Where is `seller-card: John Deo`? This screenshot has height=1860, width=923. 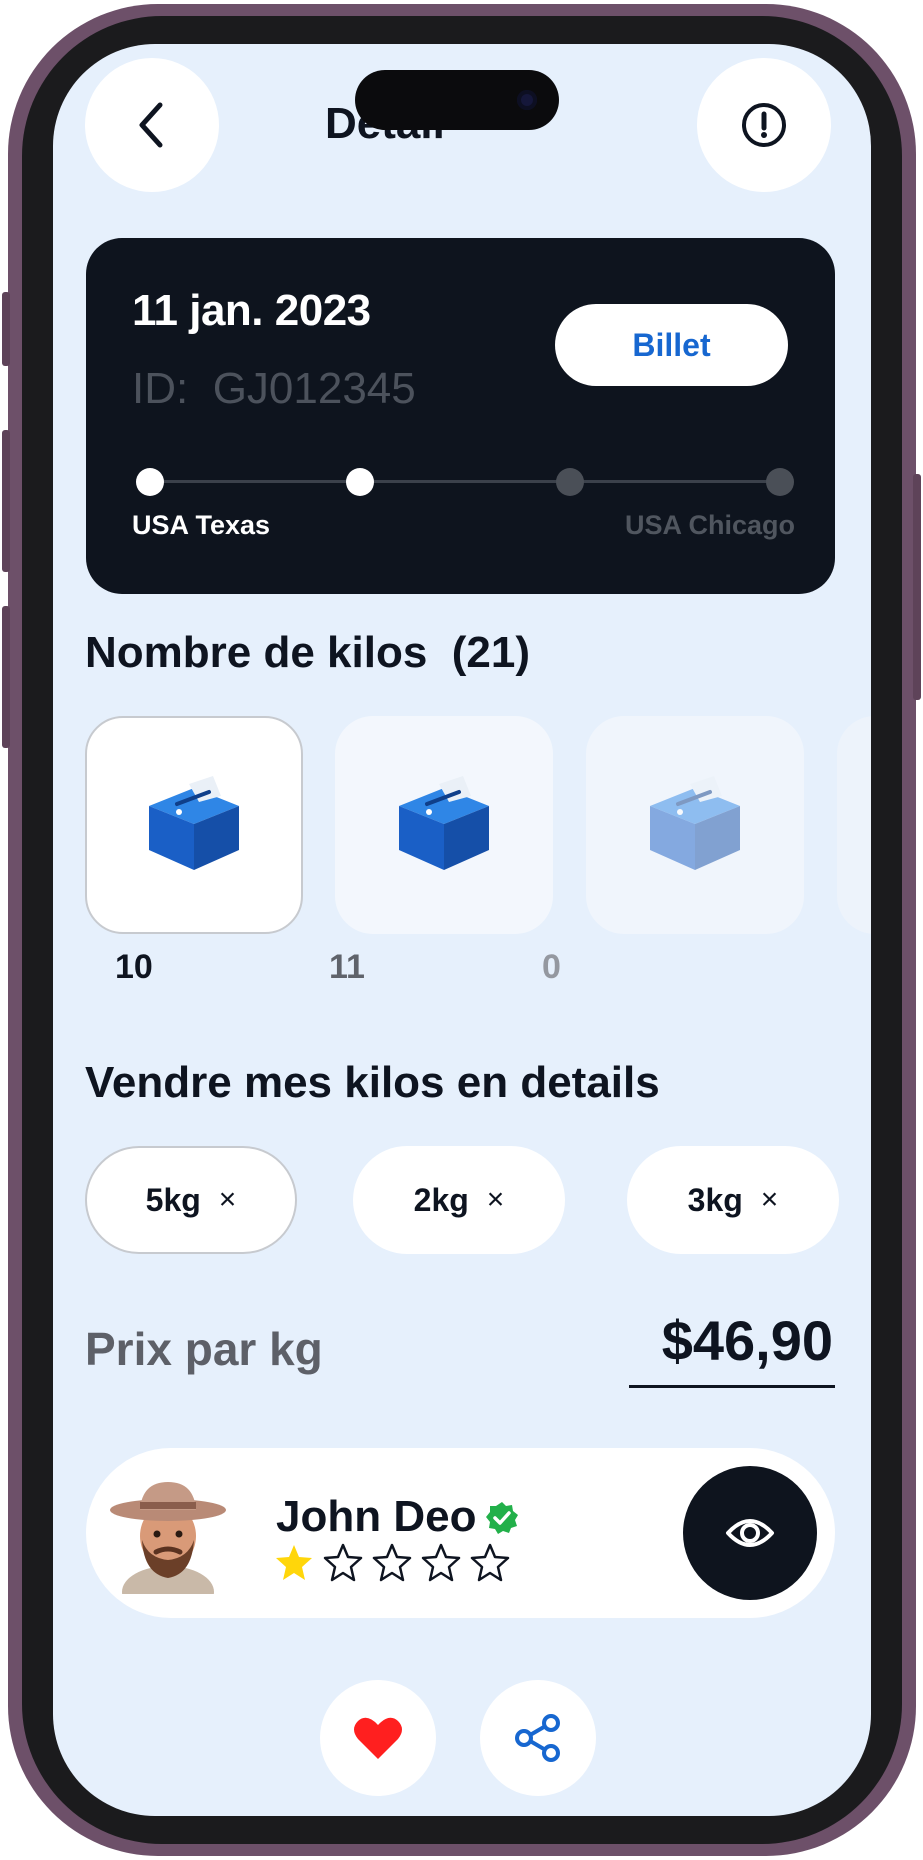 seller-card: John Deo is located at coordinates (460, 1533).